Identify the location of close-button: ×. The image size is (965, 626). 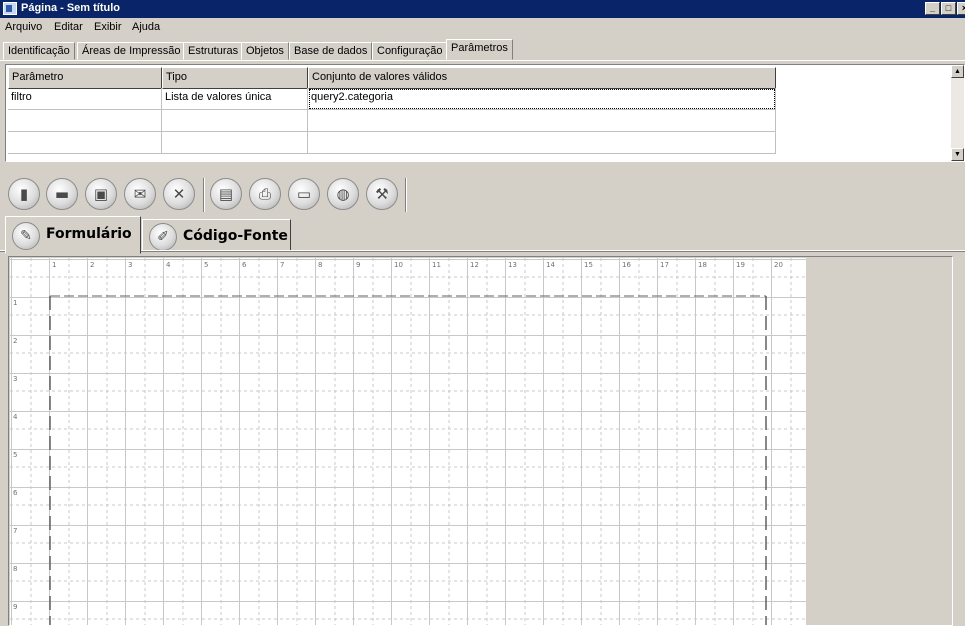
(961, 8).